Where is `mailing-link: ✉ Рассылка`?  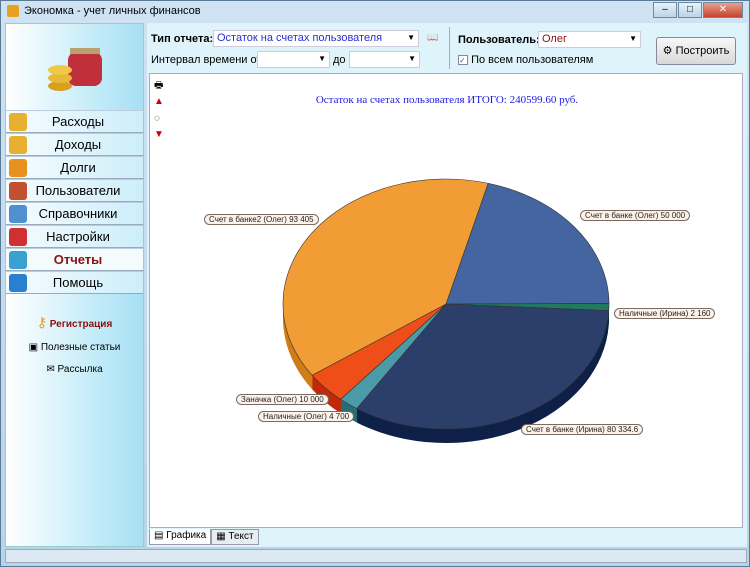 mailing-link: ✉ Рассылка is located at coordinates (74, 369).